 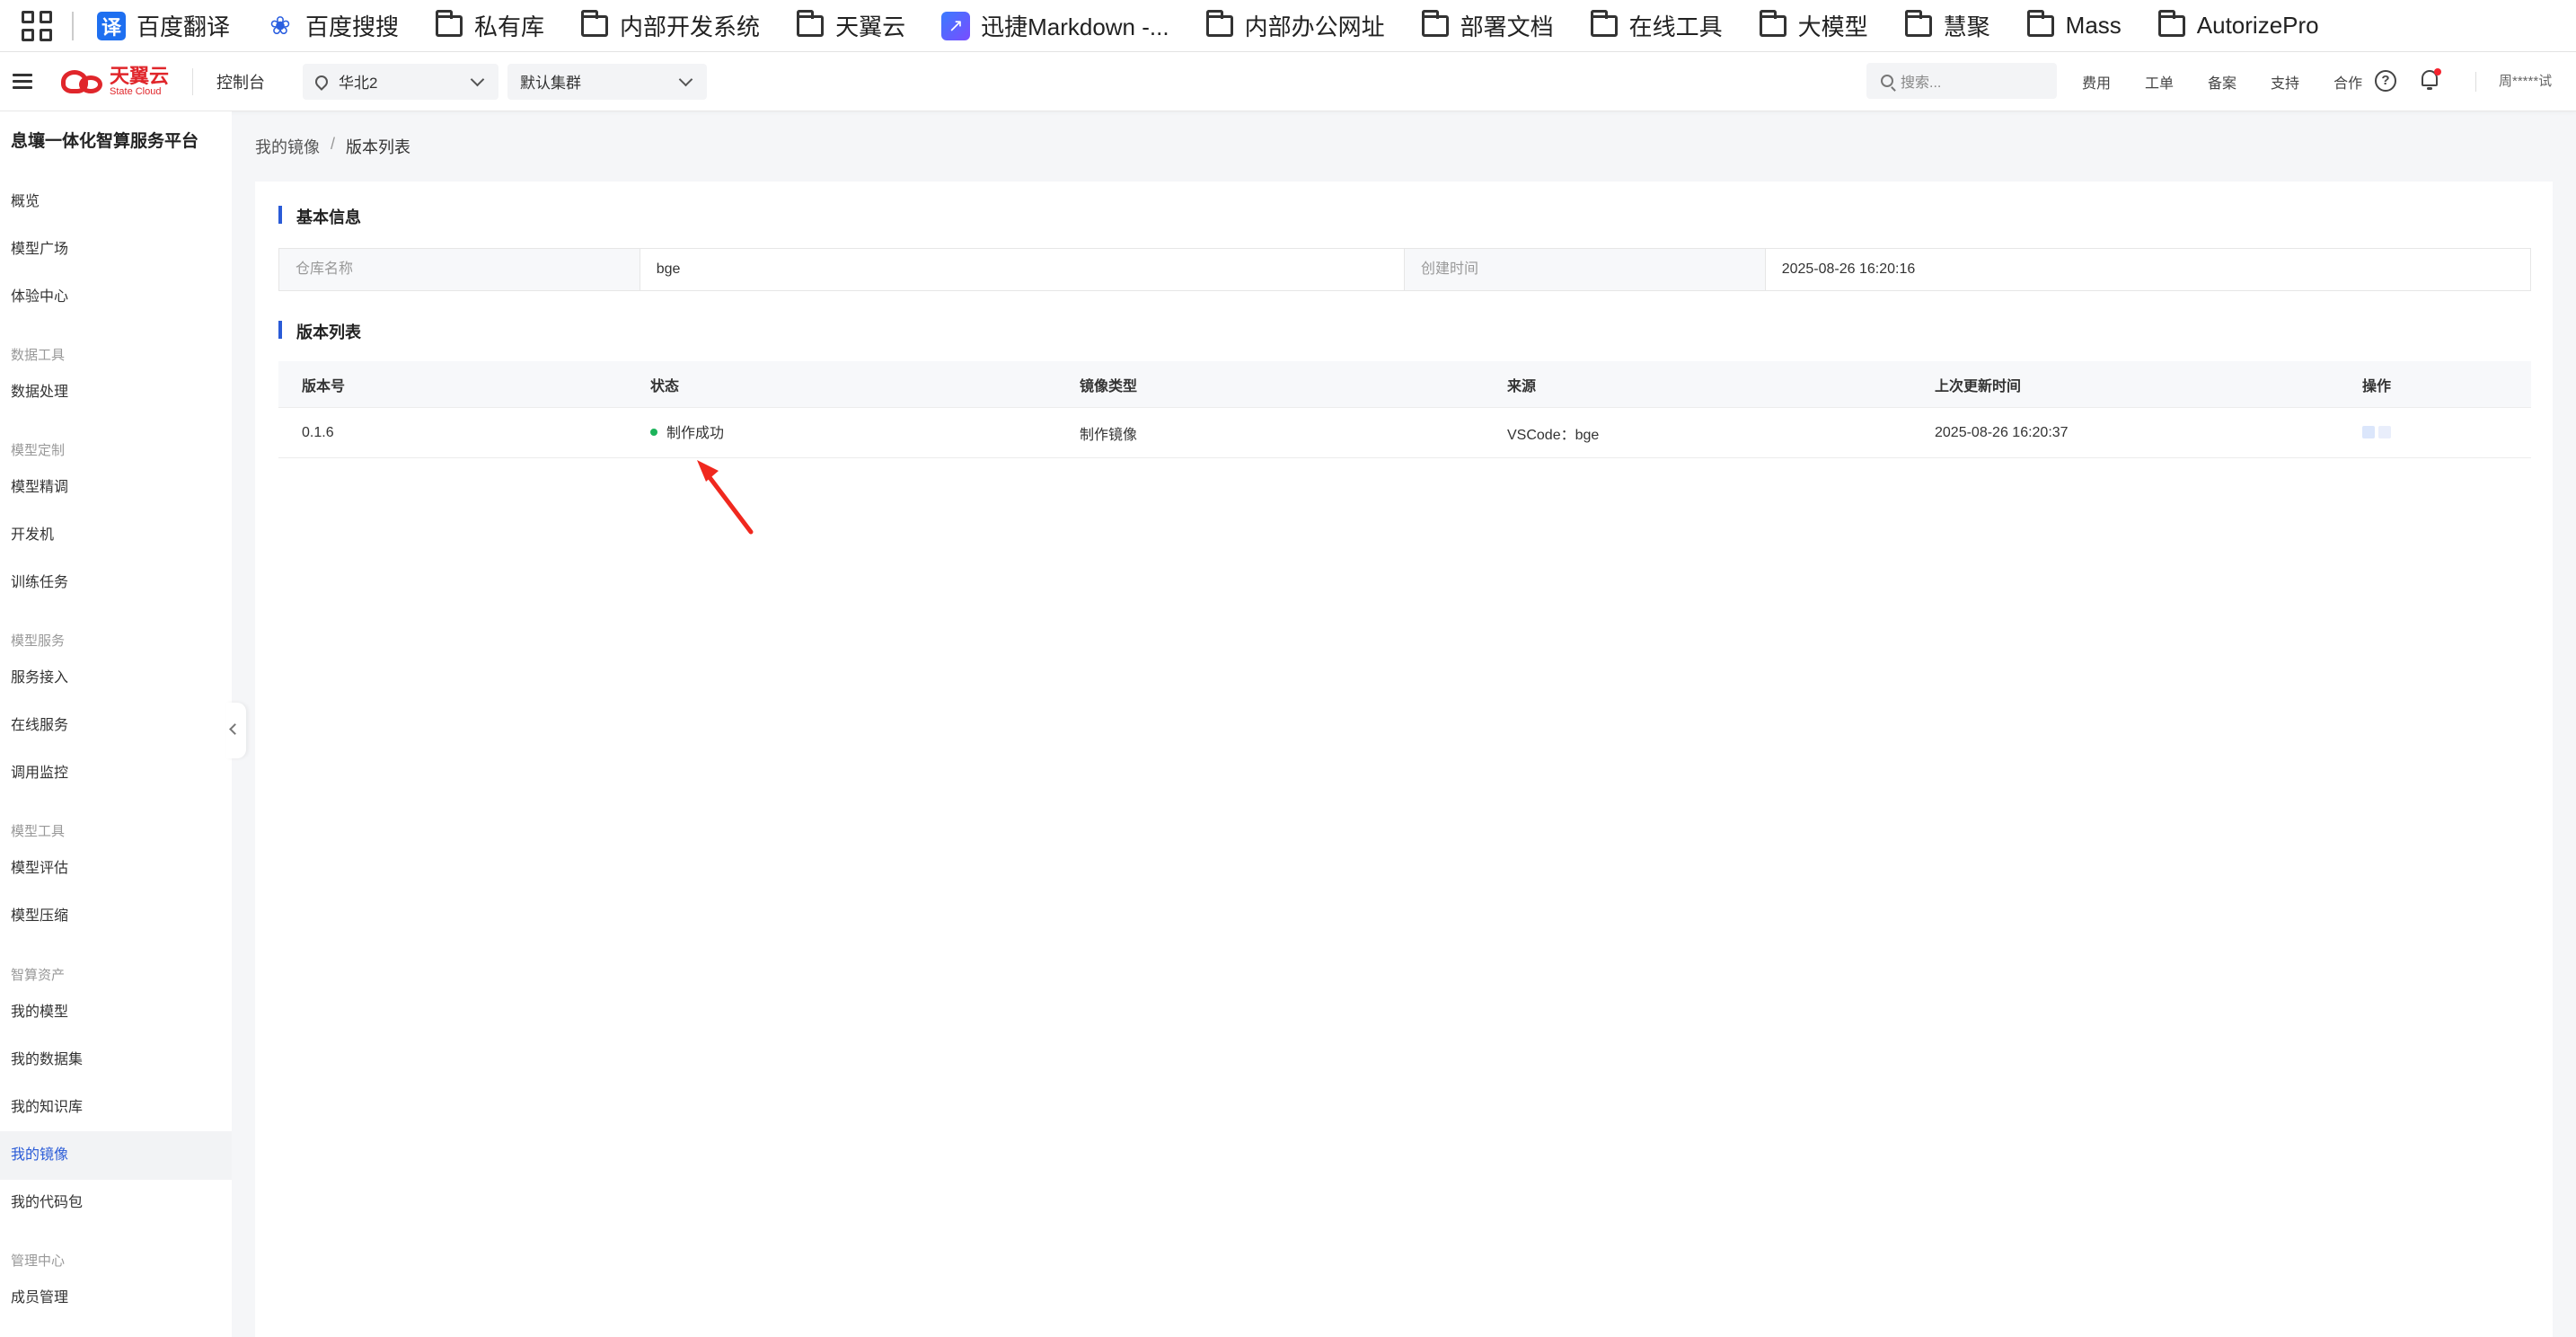 I want to click on col-image-type: 镜像类型, so click(x=1109, y=386).